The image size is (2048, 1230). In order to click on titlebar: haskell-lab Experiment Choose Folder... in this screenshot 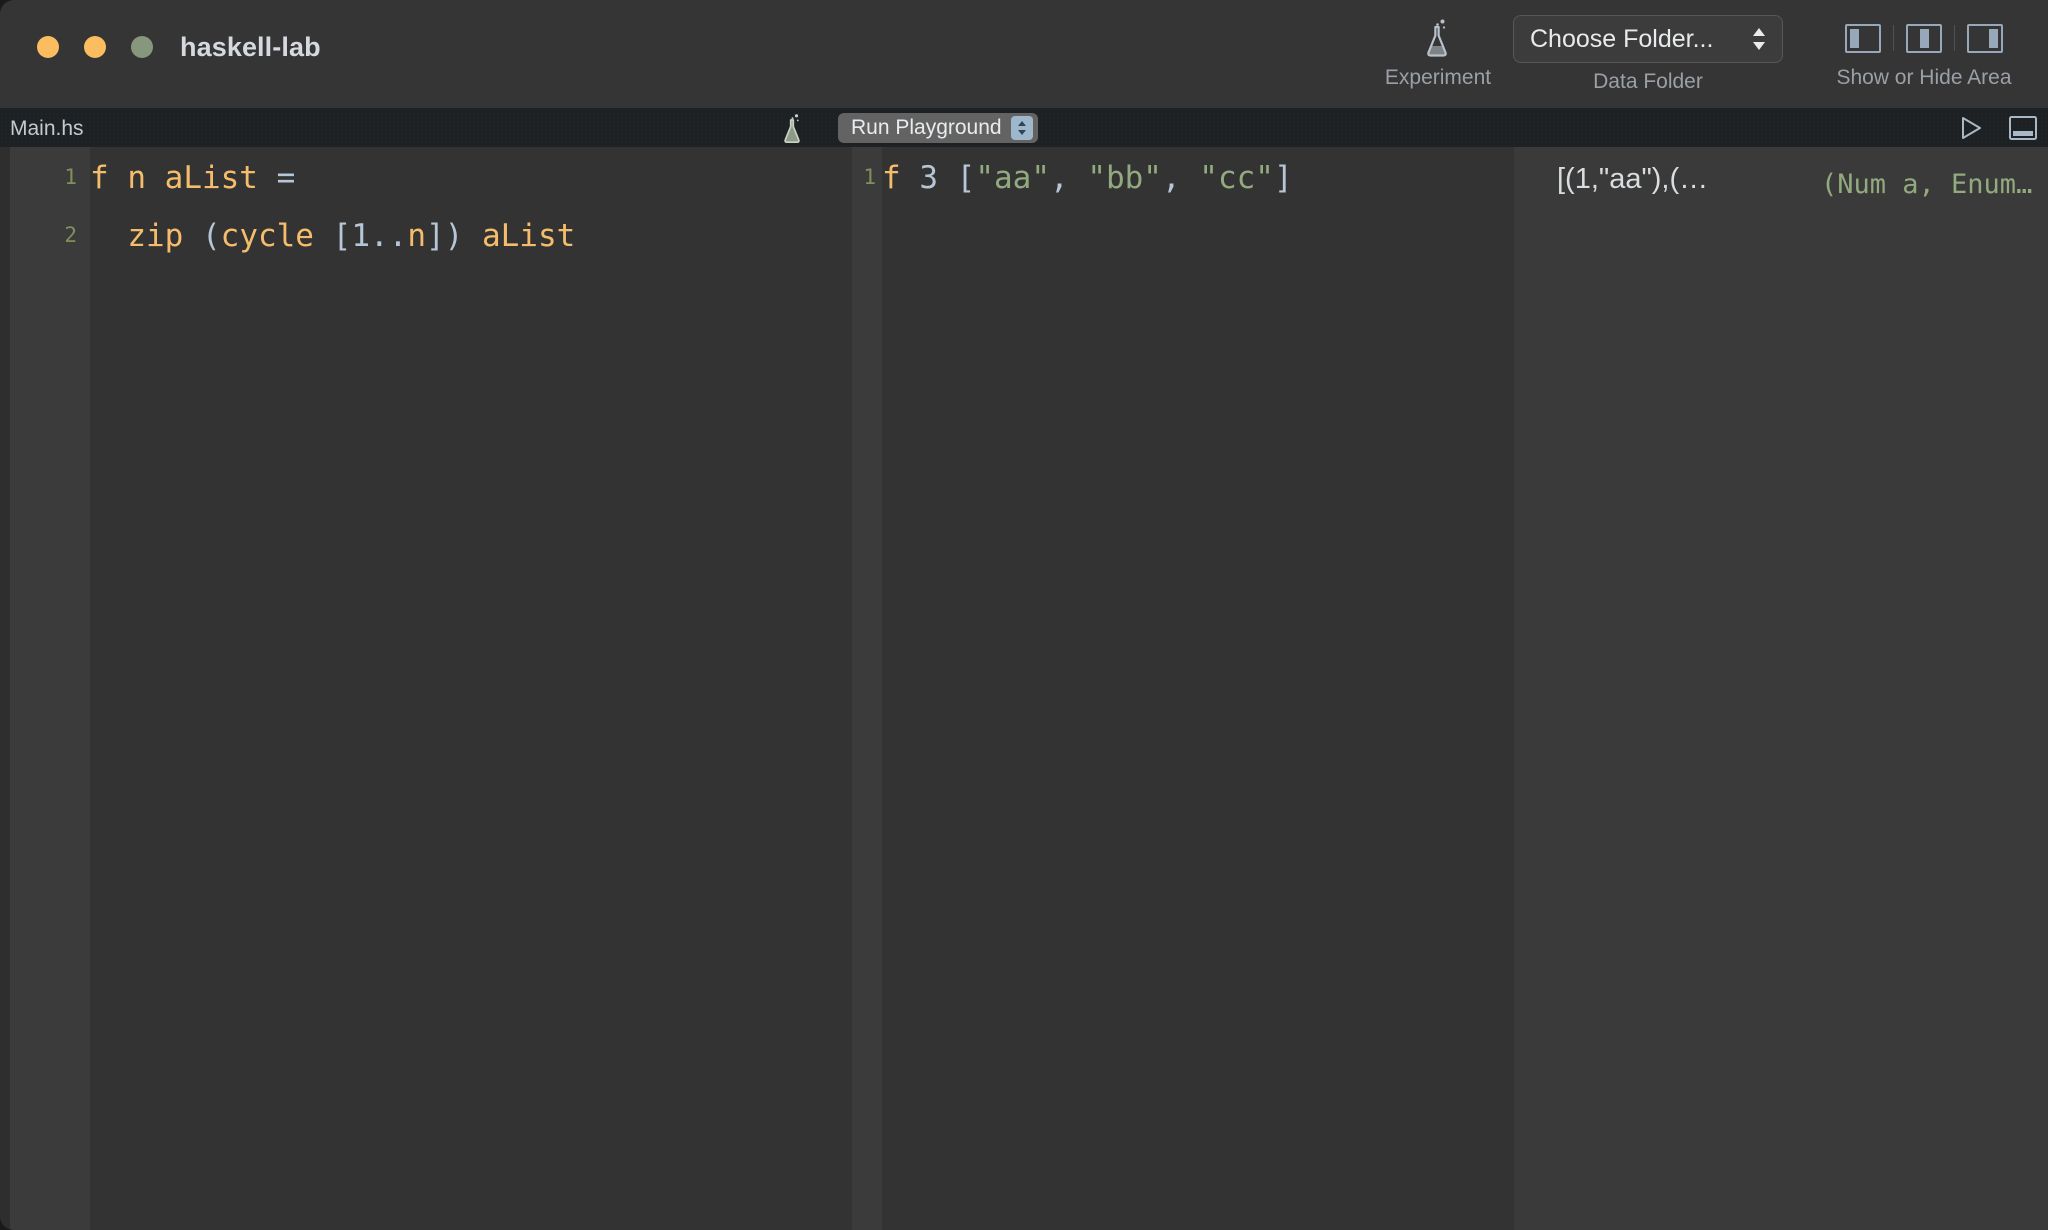, I will do `click(1024, 54)`.